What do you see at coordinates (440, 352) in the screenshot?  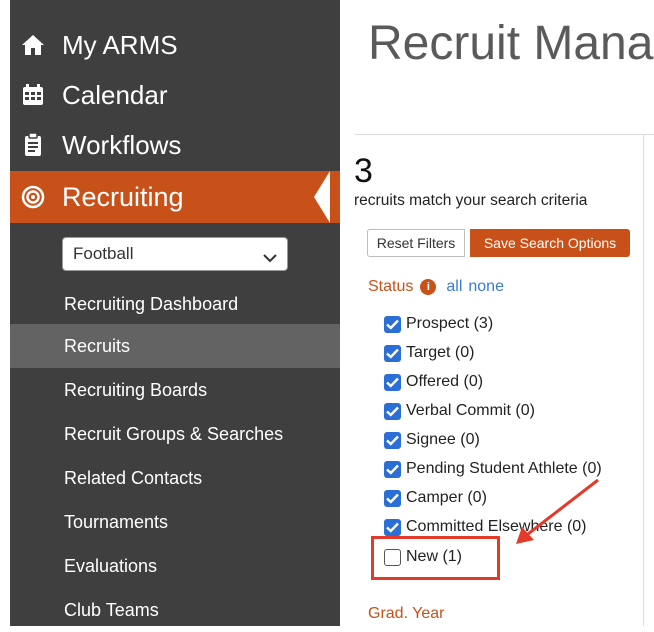 I see `status-option-label: Target (0)` at bounding box center [440, 352].